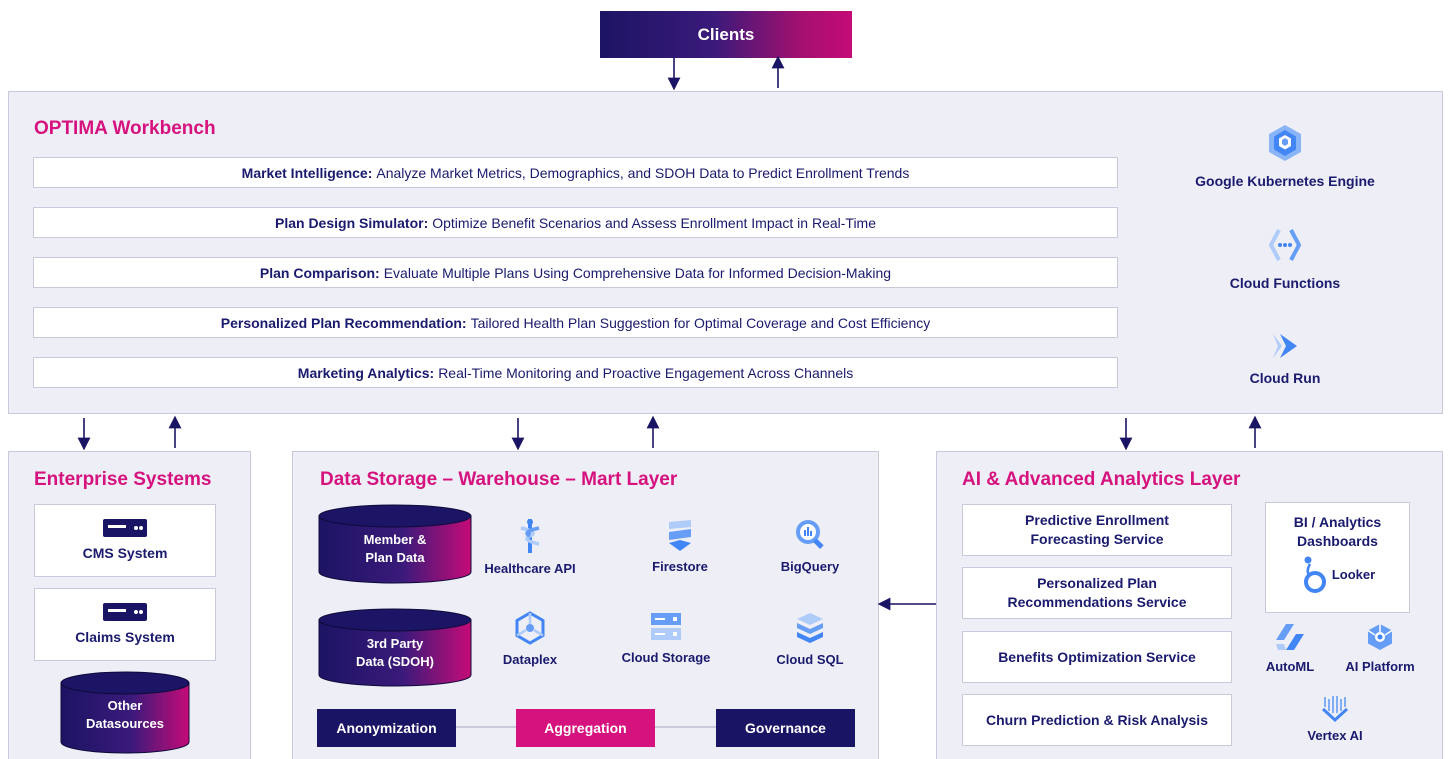 This screenshot has height=759, width=1449. Describe the element at coordinates (394, 661) in the screenshot. I see `third-party-data-line: Data (SDOH)` at that location.